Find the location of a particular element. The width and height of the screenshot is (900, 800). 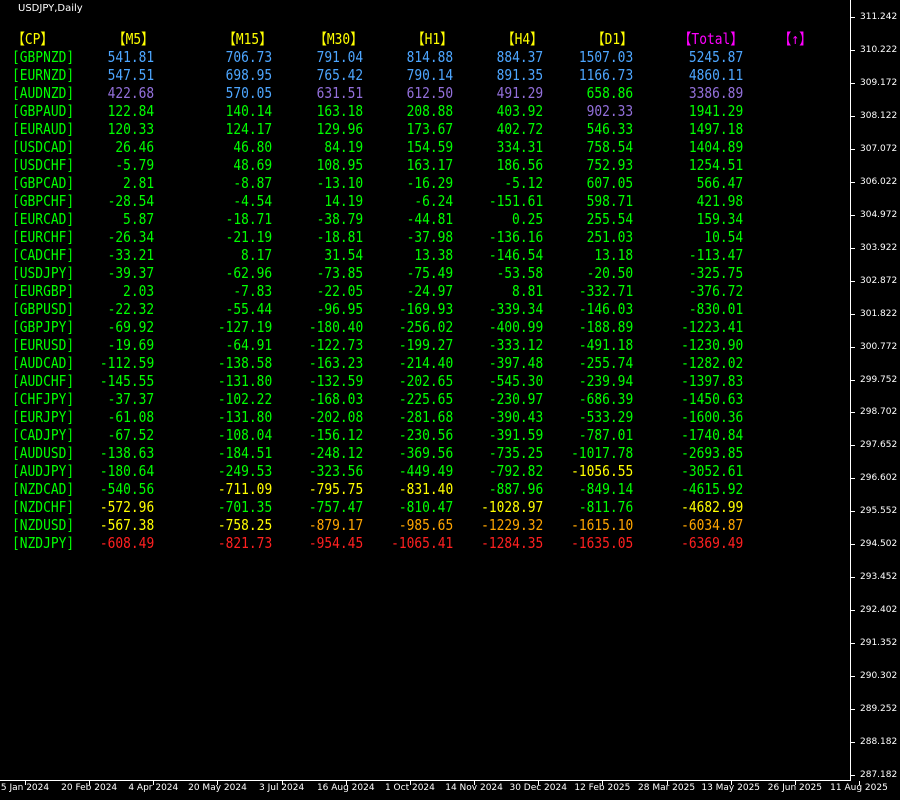

value-h4: -400.99 is located at coordinates (515, 327).